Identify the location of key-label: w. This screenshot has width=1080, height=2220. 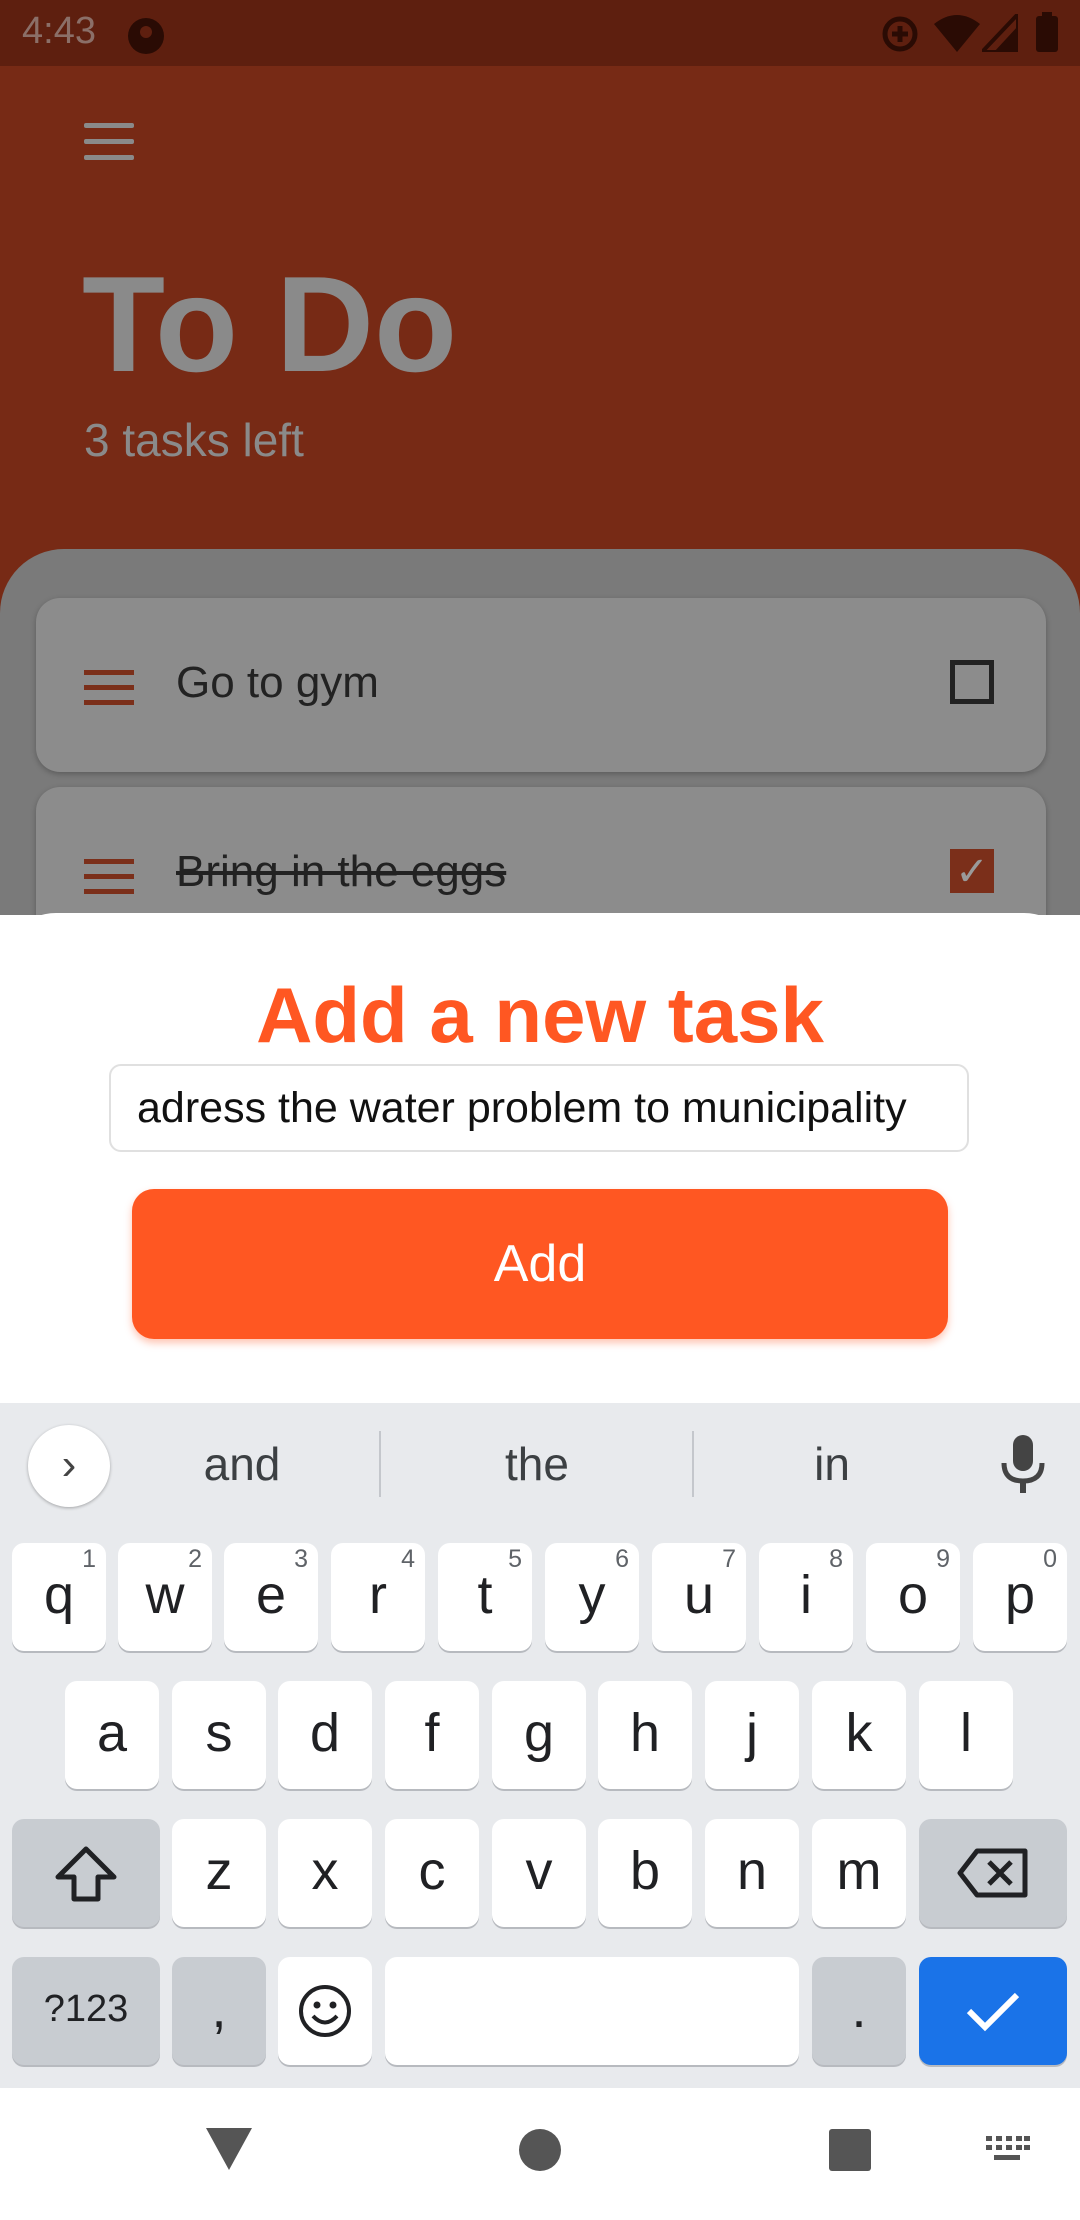
(165, 1595).